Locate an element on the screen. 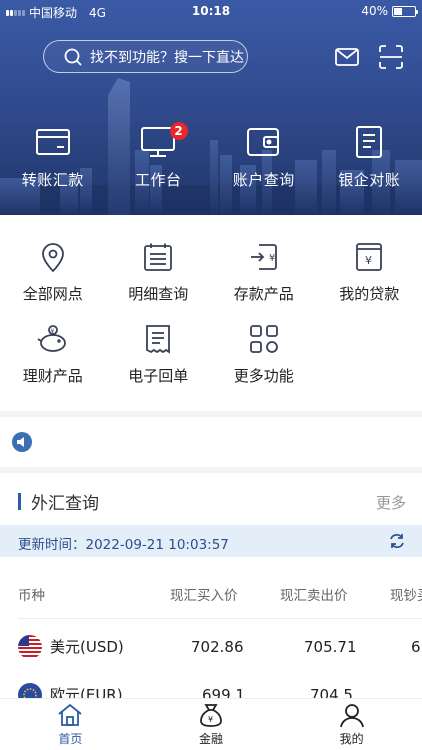 The image size is (422, 750). function-e-receipt: 电子回单 is located at coordinates (159, 354).